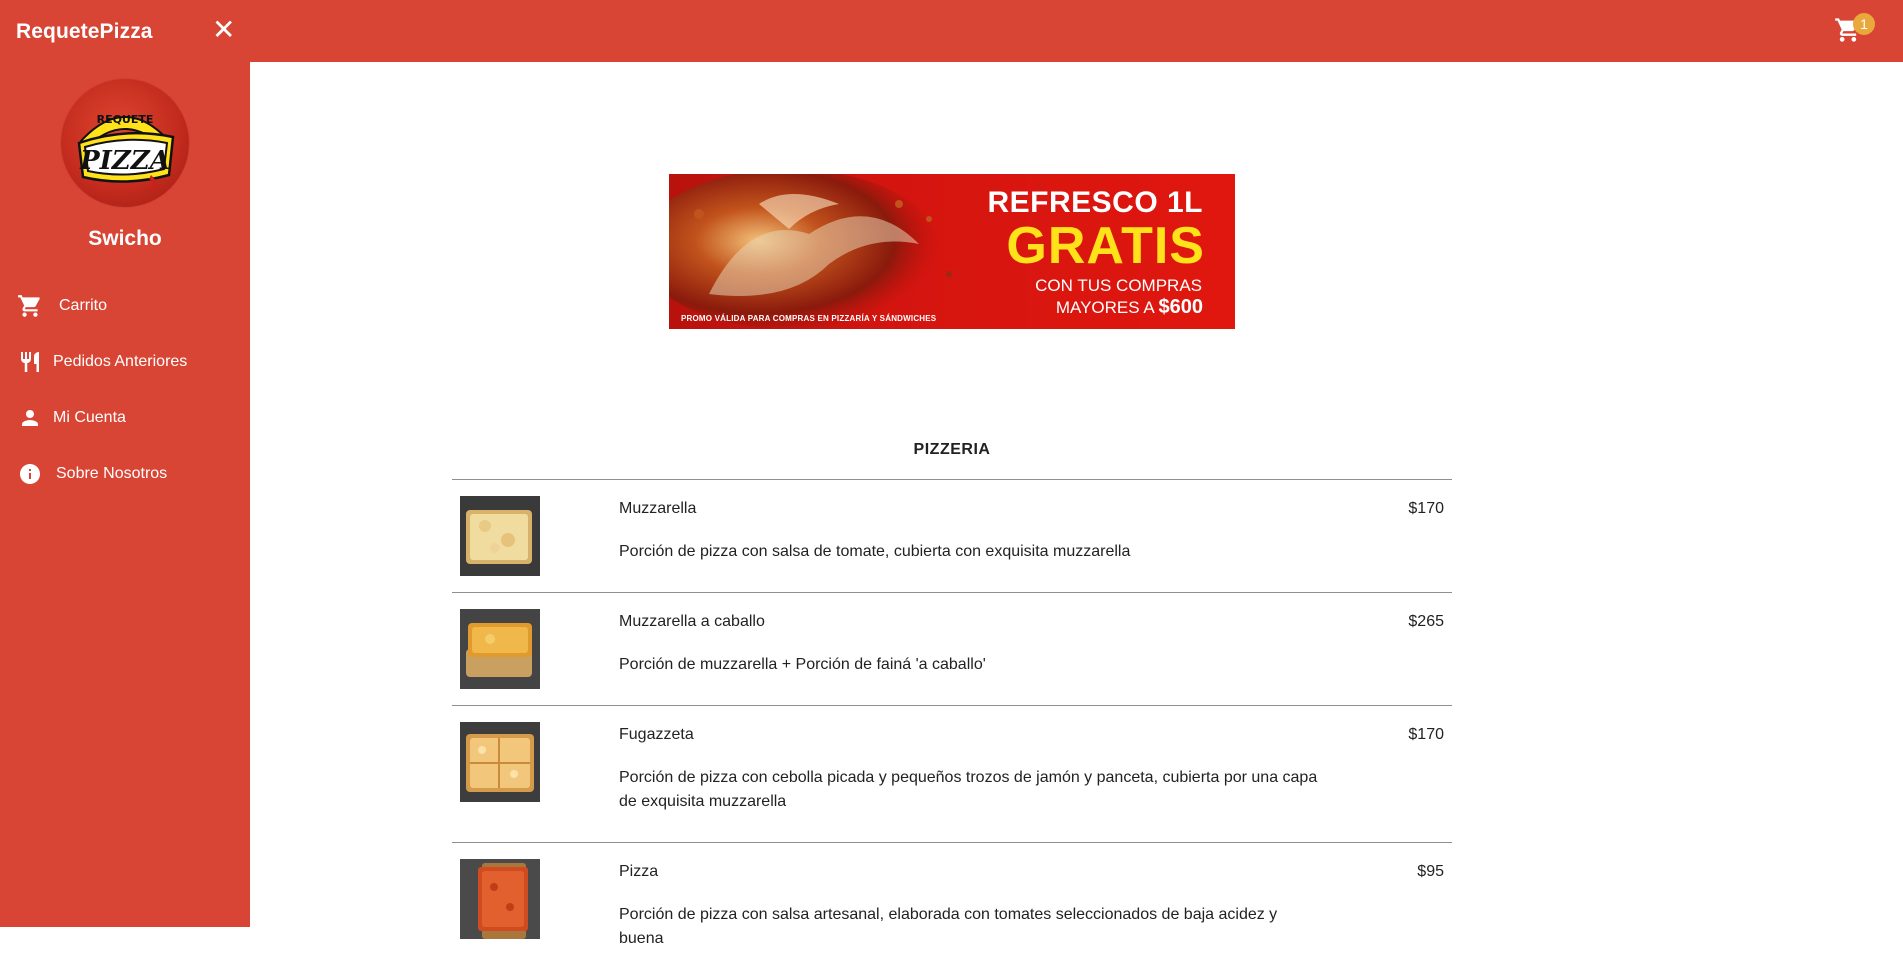  I want to click on logo-text-main: PIZZA, so click(124, 161).